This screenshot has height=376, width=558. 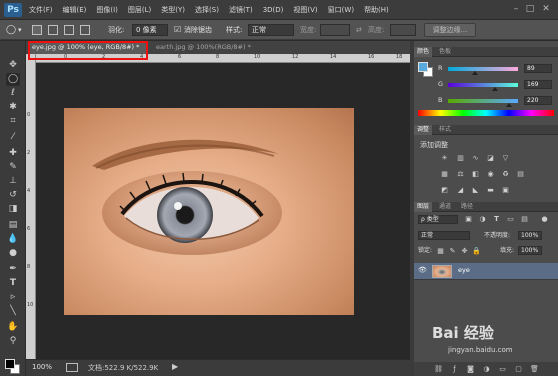 I want to click on lock-position-icon: ✥, so click(x=464, y=251).